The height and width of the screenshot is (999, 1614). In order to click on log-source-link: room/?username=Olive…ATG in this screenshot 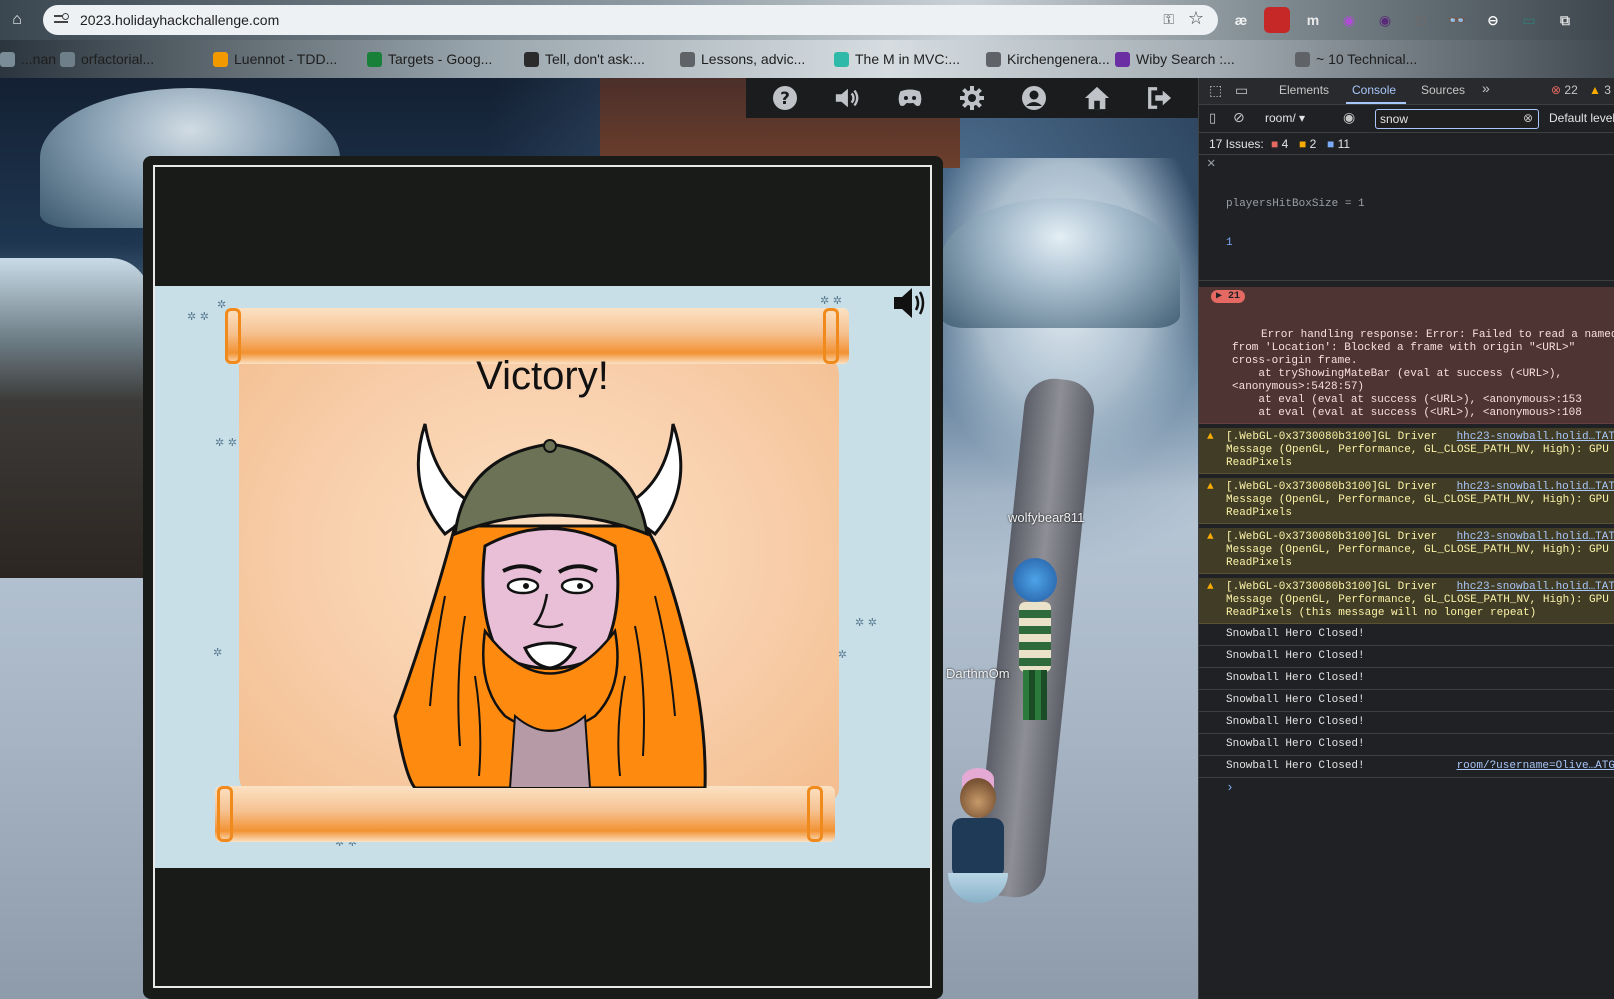, I will do `click(1533, 766)`.